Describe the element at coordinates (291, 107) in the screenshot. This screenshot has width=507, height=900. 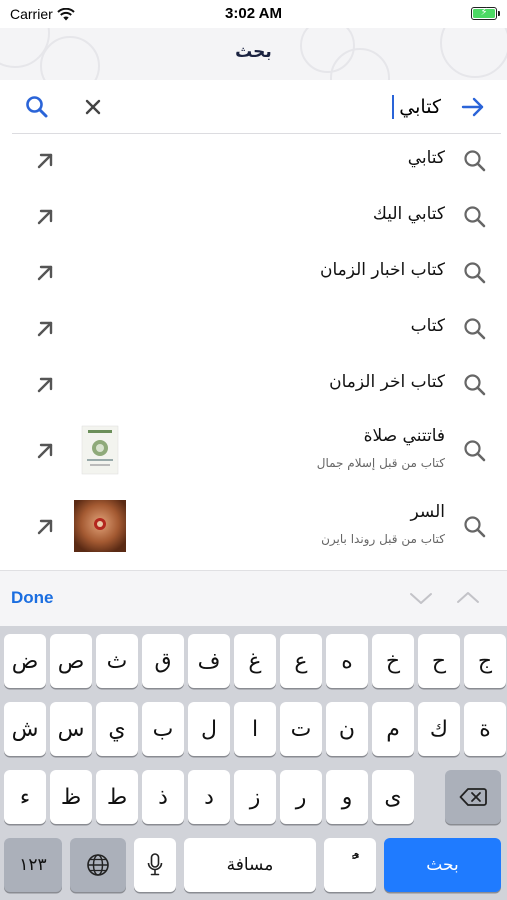
I see `search-input` at that location.